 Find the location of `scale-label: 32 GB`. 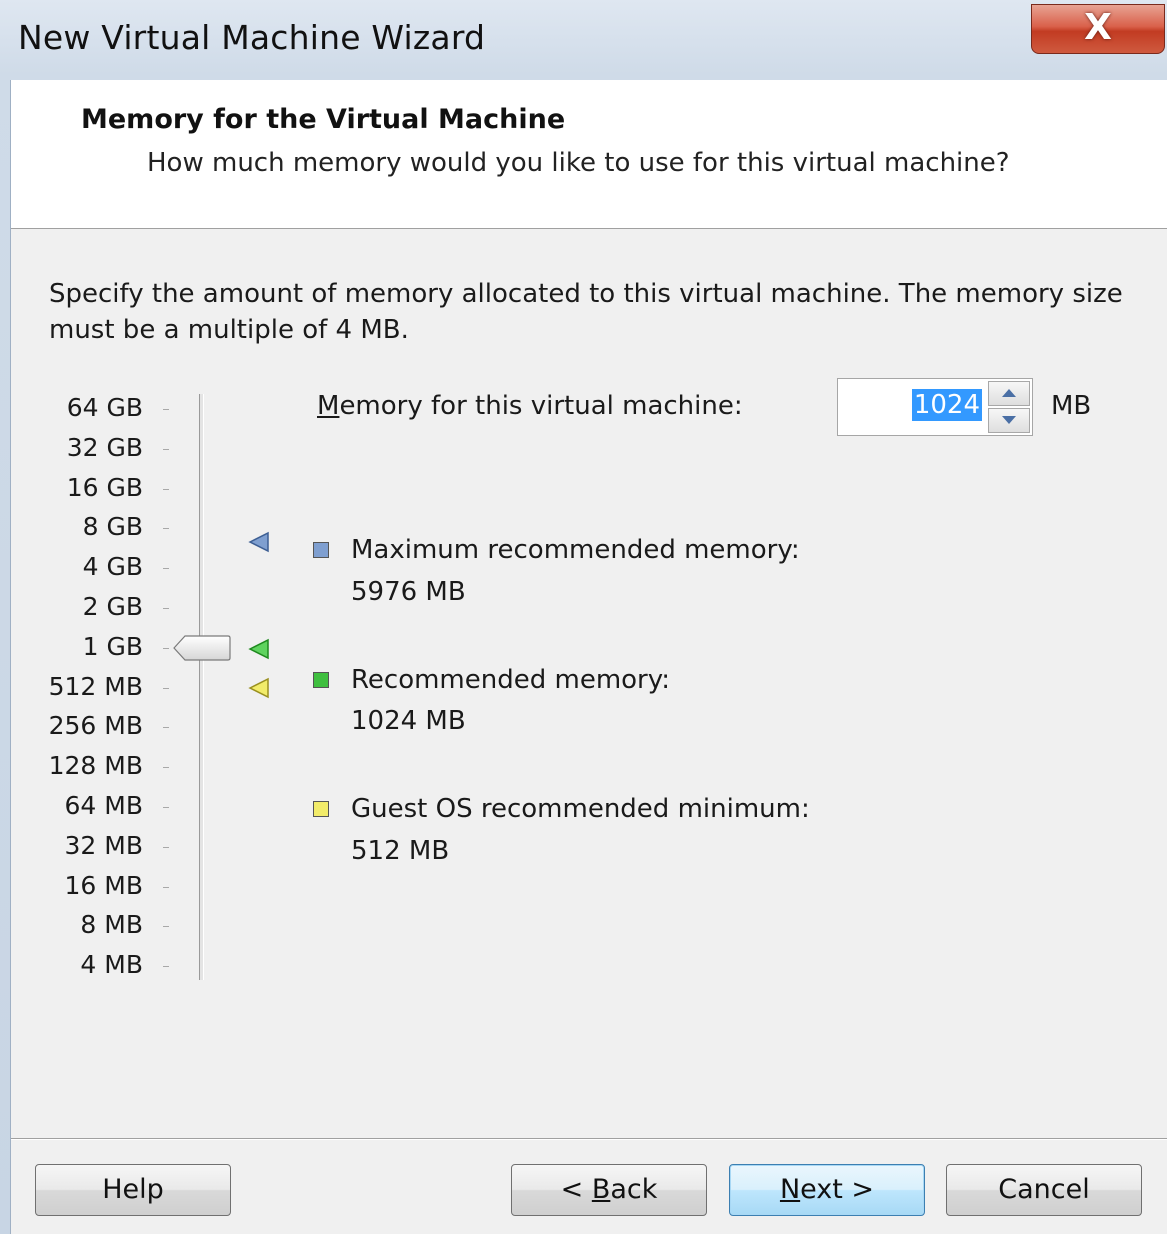

scale-label: 32 GB is located at coordinates (104, 447).